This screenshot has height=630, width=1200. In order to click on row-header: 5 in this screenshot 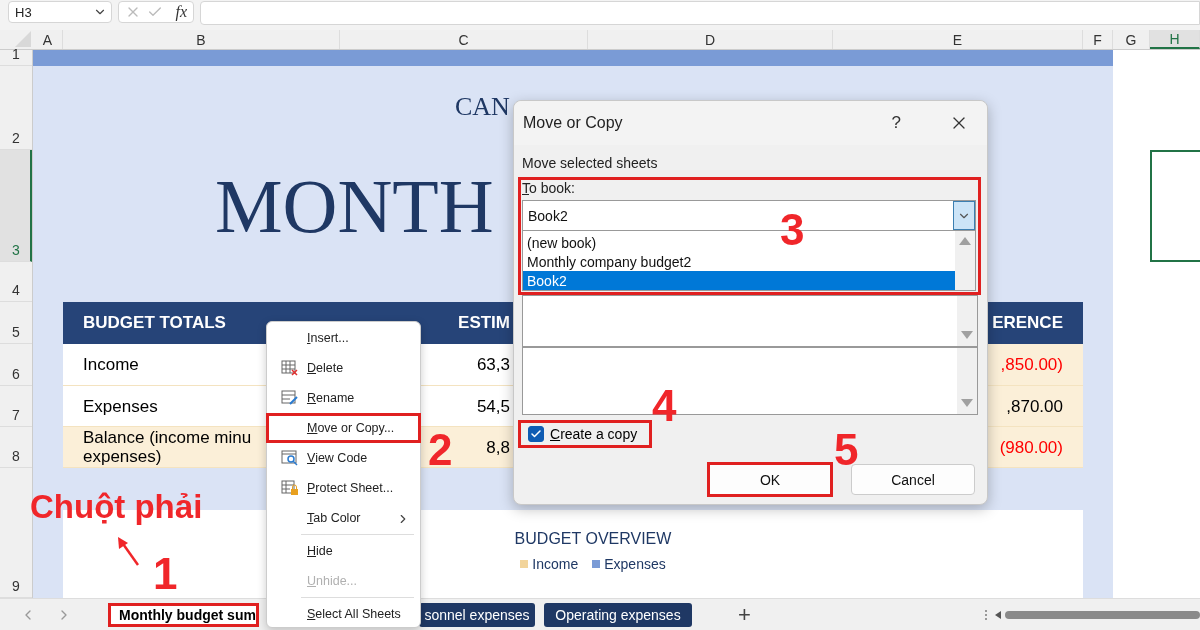, I will do `click(16, 323)`.